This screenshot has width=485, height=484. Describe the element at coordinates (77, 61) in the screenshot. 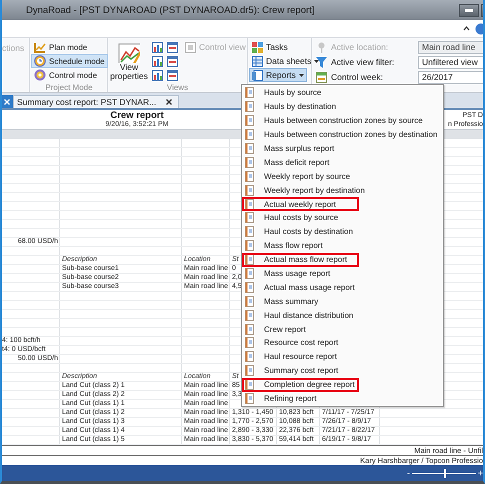

I see `button-label: Schedule mode` at that location.